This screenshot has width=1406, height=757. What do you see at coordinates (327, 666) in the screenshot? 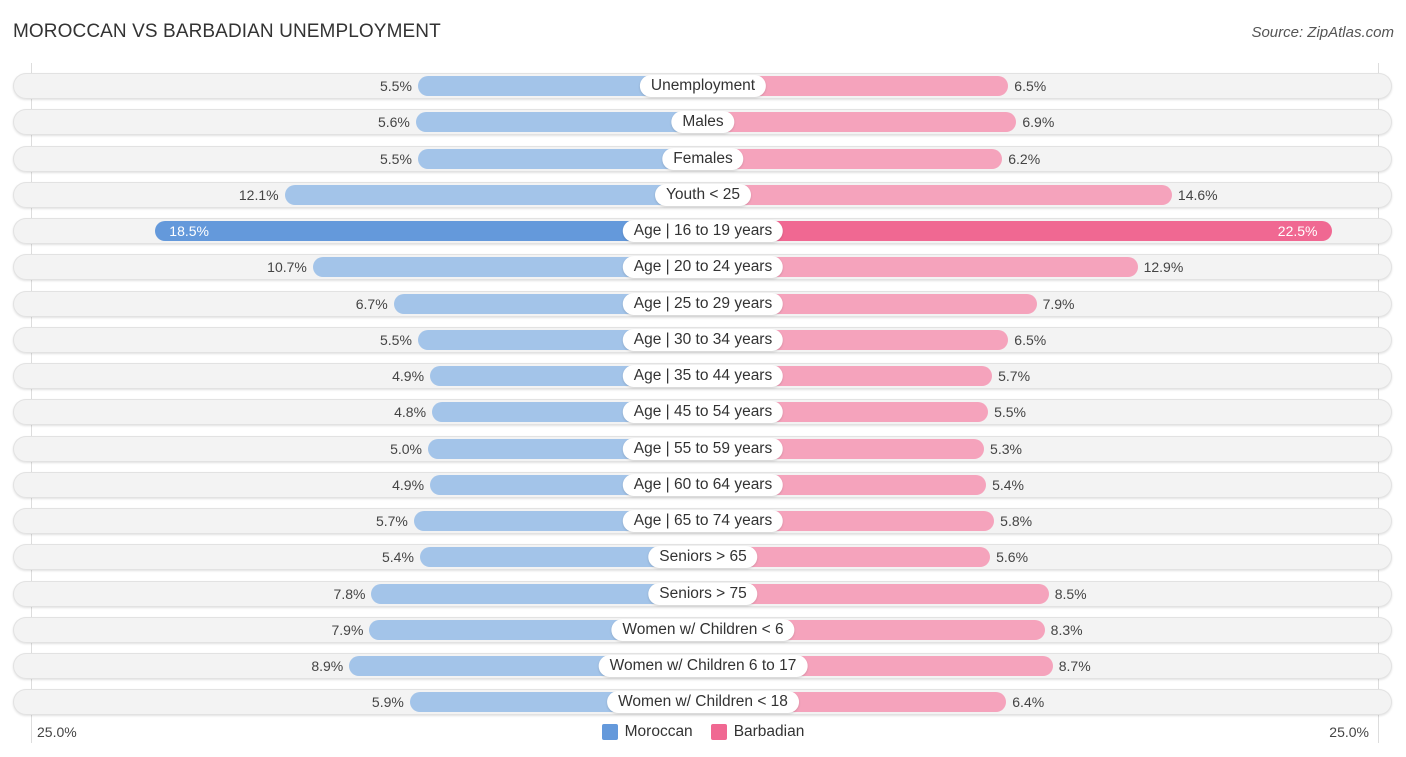
I see `value-label-moroccan: 8.9%` at bounding box center [327, 666].